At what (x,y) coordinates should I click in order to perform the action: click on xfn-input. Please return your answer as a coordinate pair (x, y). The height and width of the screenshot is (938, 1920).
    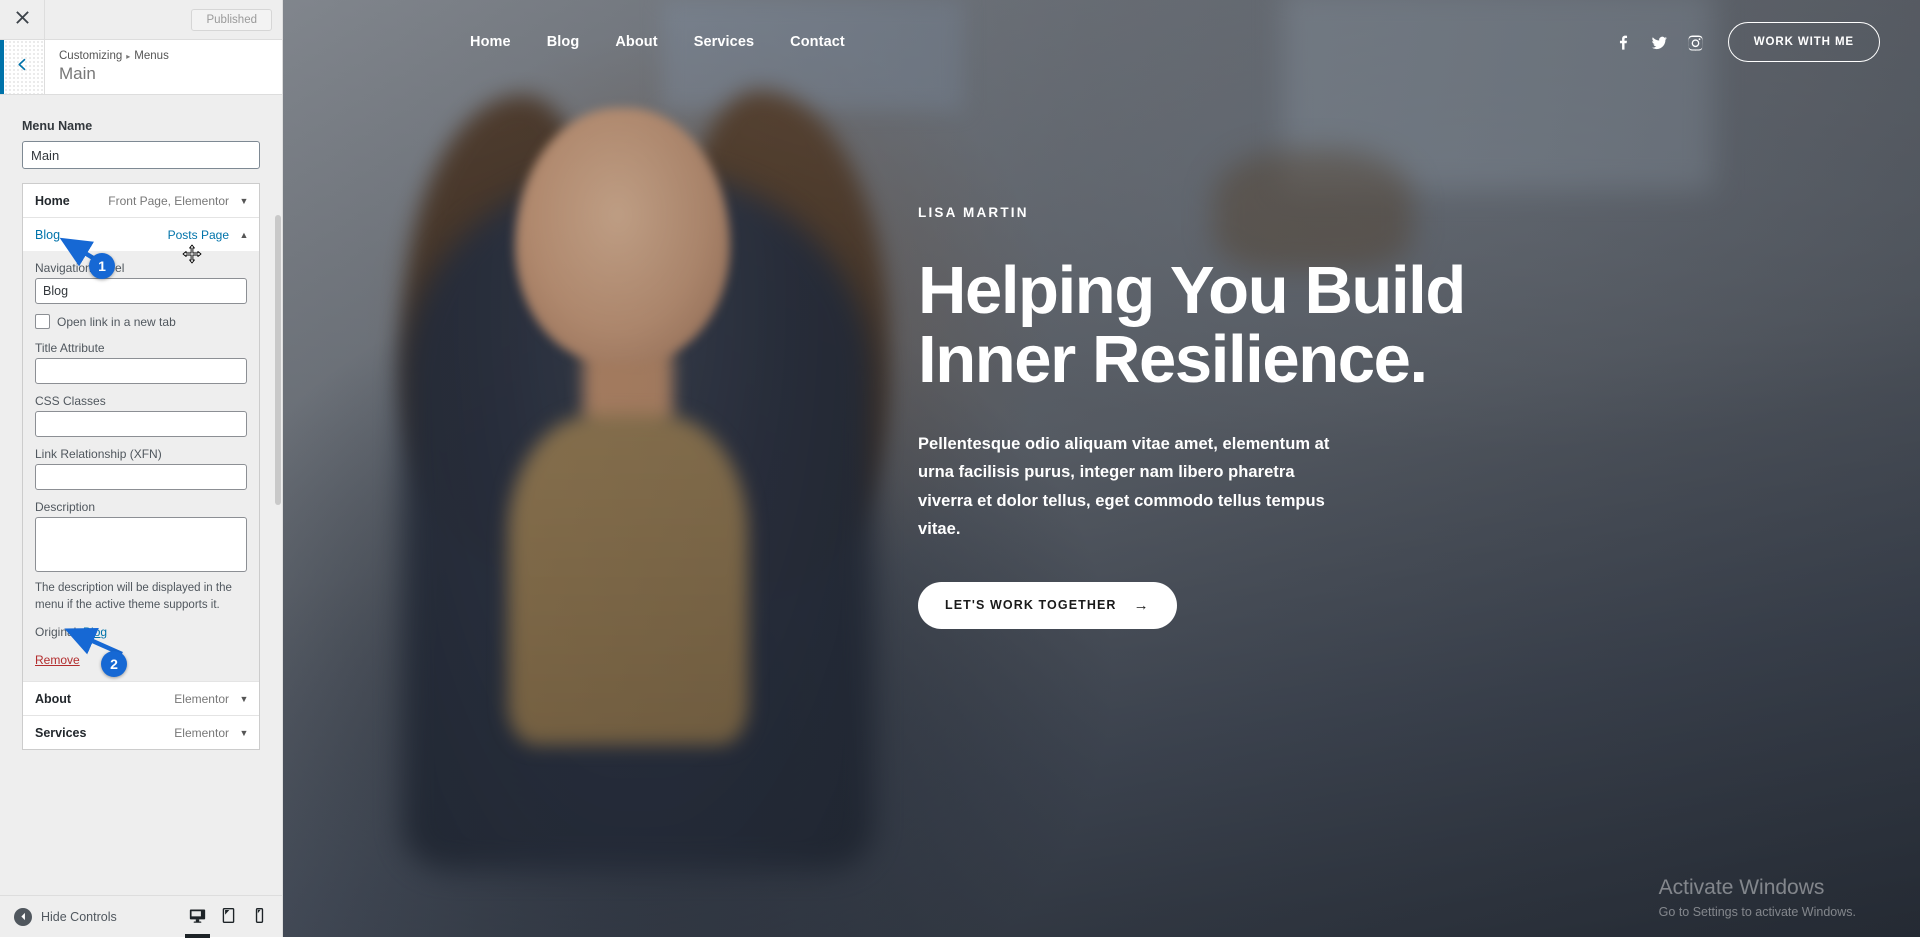
    Looking at the image, I should click on (141, 477).